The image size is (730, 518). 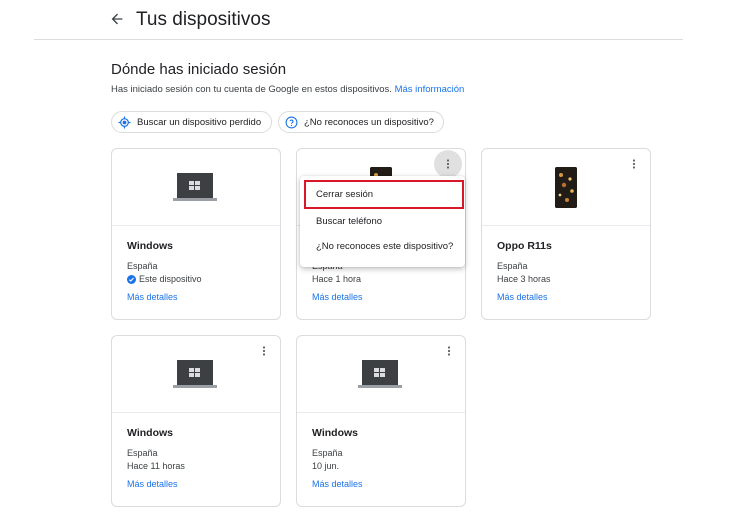 What do you see at coordinates (337, 279) in the screenshot?
I see `device-last-seen: Hace 1 hora` at bounding box center [337, 279].